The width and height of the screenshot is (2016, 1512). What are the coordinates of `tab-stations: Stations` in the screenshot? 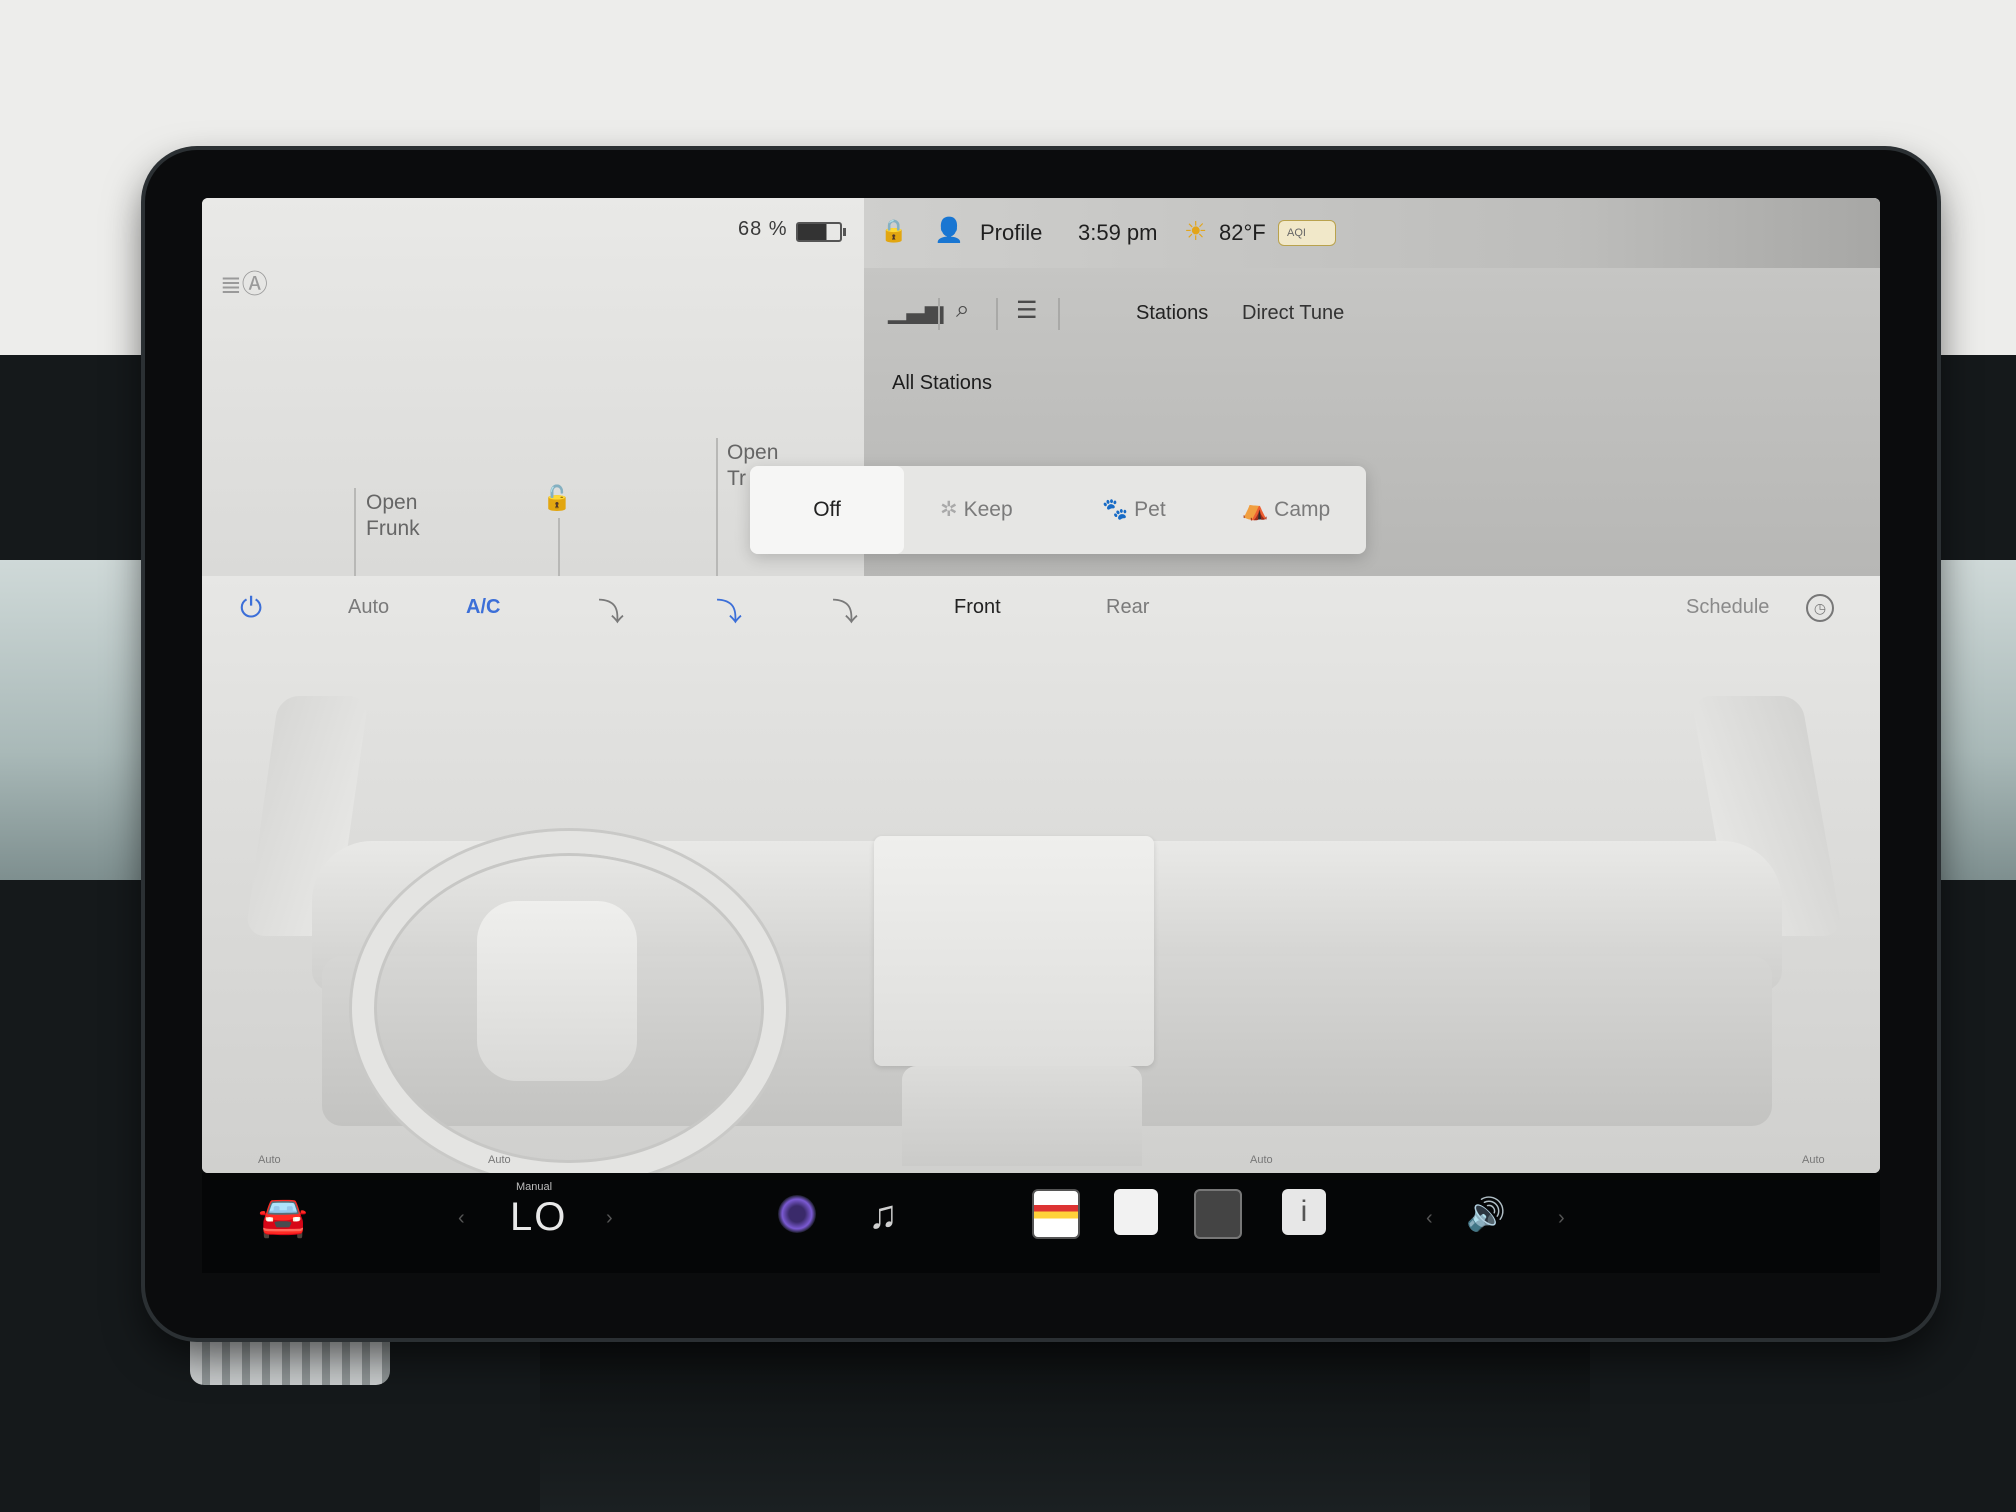 It's located at (1172, 313).